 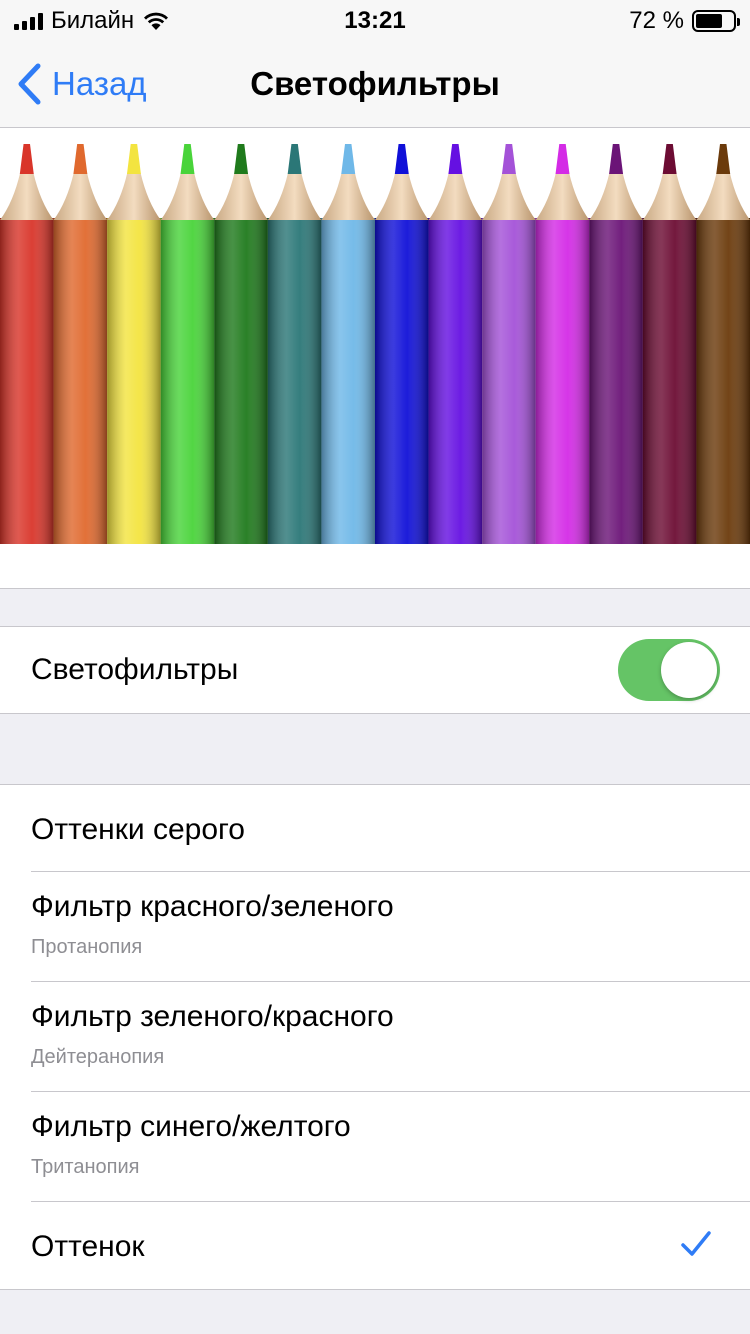 I want to click on color-filters-toggle-row: Светофильтры, so click(x=375, y=670).